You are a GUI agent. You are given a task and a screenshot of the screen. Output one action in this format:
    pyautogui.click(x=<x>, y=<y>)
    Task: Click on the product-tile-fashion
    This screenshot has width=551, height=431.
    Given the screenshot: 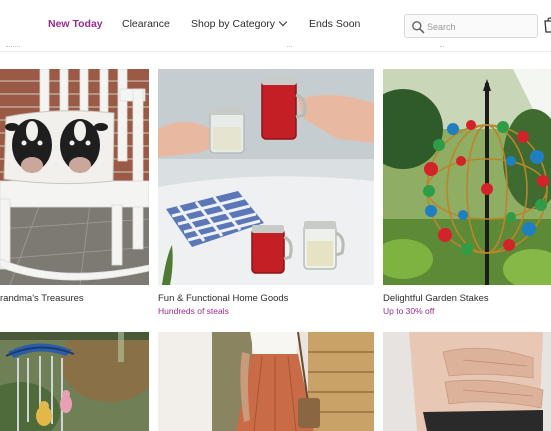 What is the action you would take?
    pyautogui.click(x=266, y=381)
    